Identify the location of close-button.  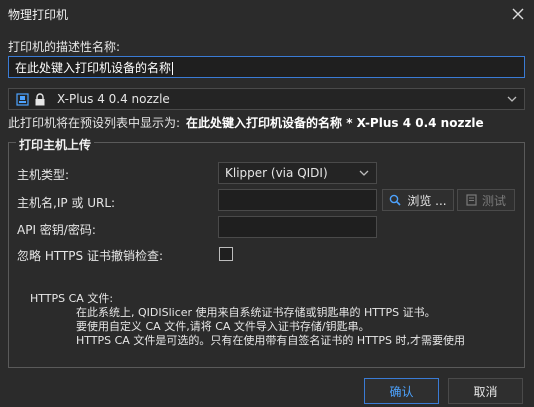
(518, 14).